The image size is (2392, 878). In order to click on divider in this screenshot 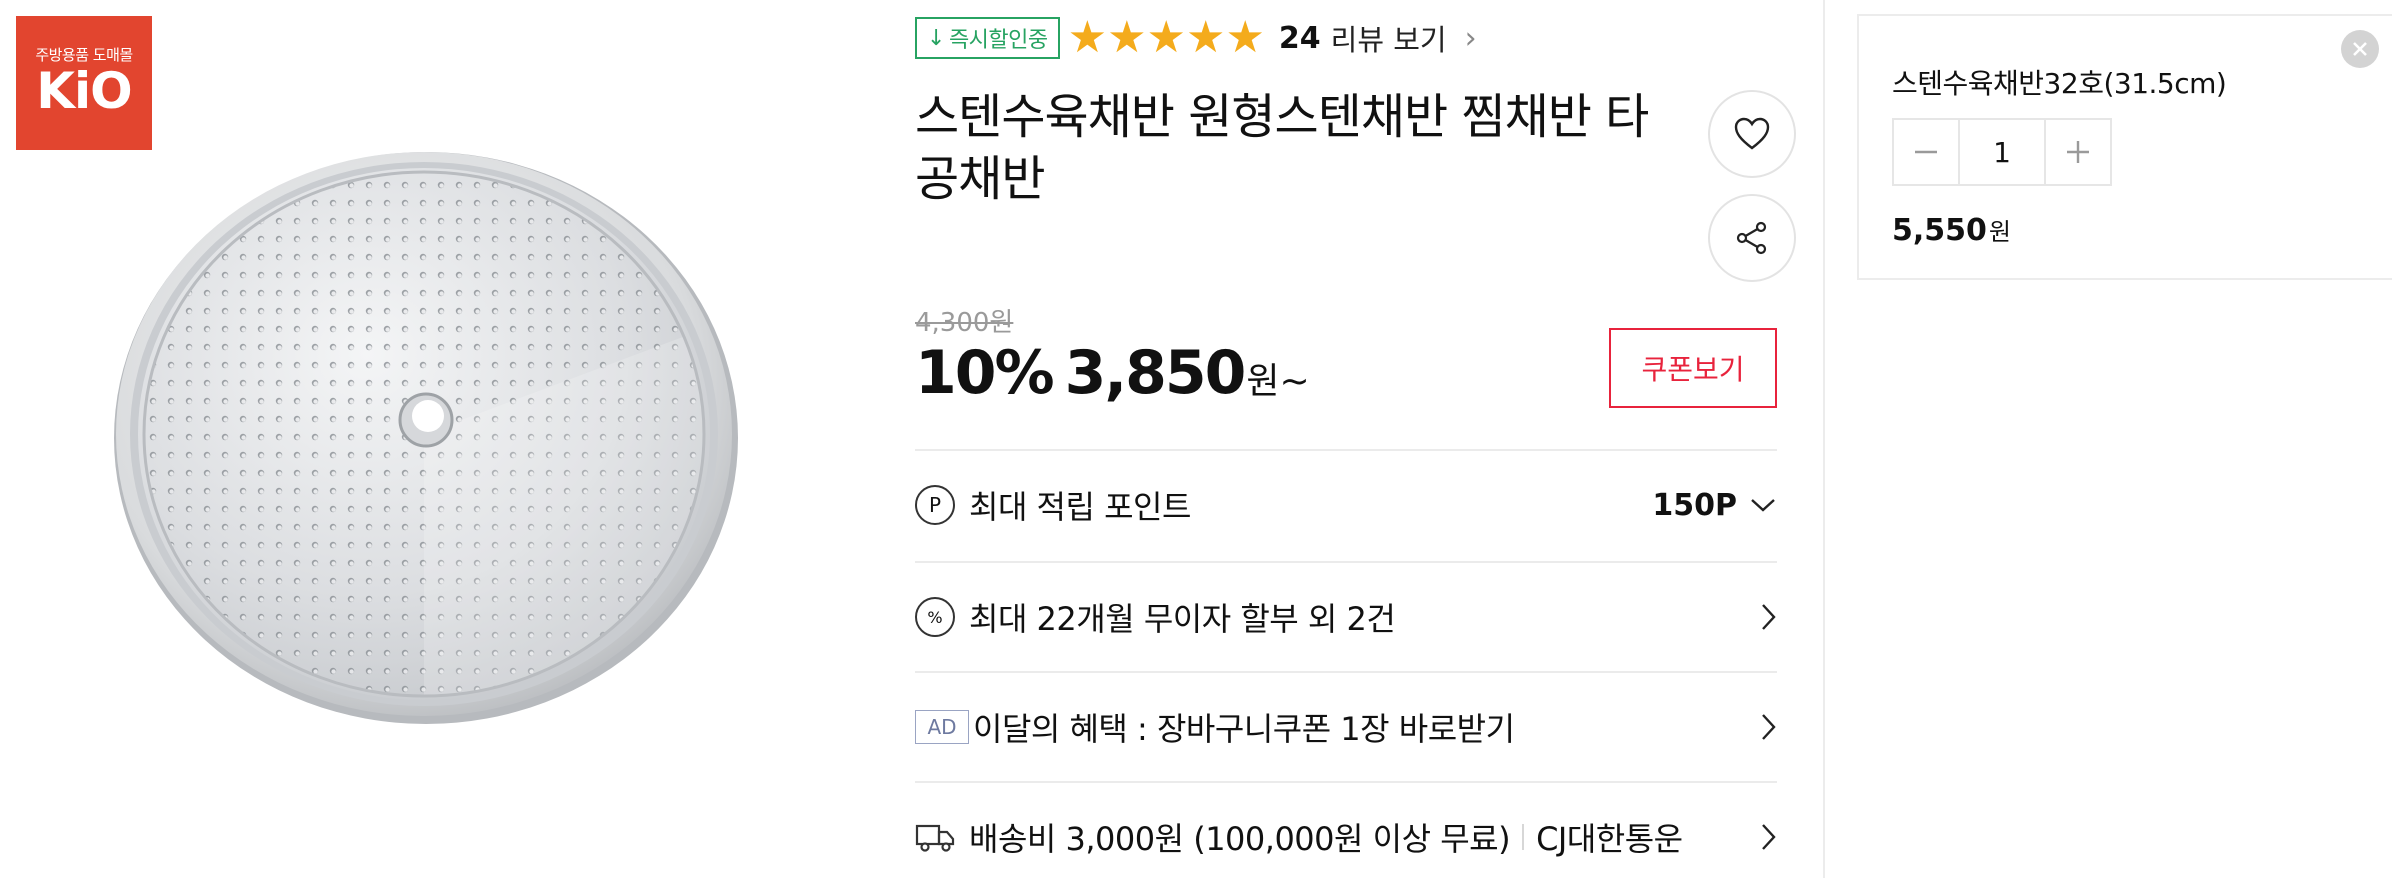, I will do `click(1523, 837)`.